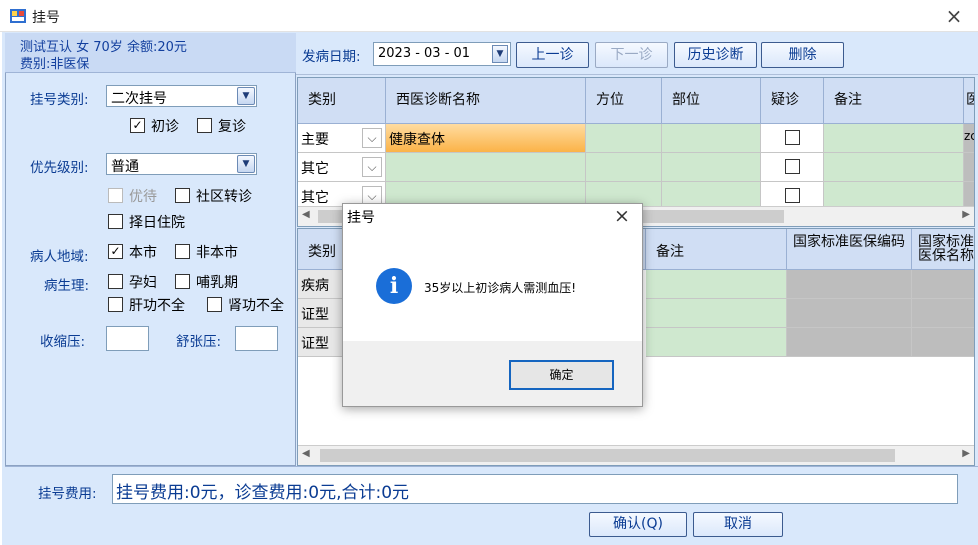 The width and height of the screenshot is (978, 545). What do you see at coordinates (969, 138) in the screenshot?
I see `doctor-cell: zc` at bounding box center [969, 138].